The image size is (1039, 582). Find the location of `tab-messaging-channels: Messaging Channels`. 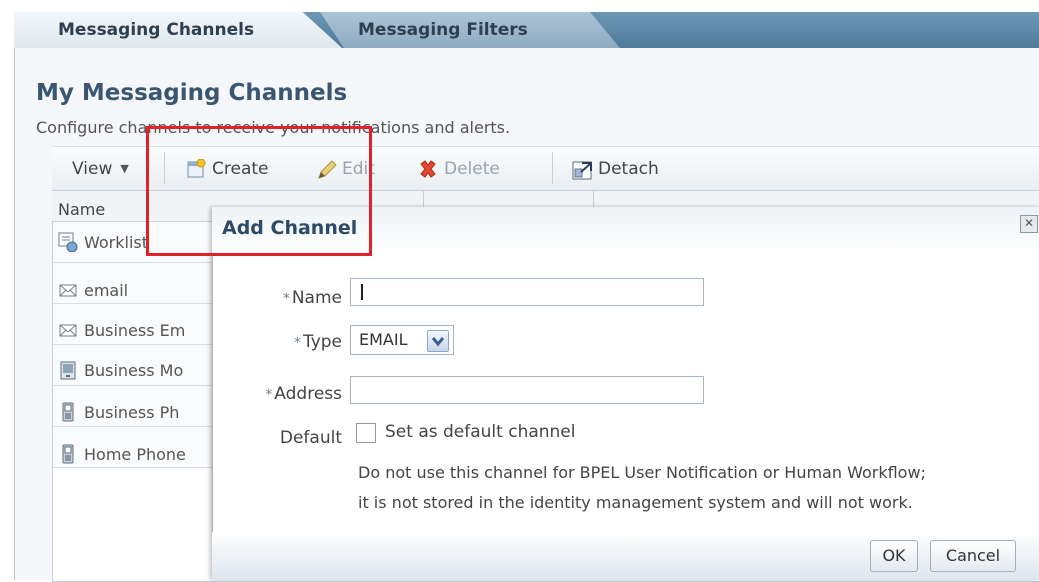

tab-messaging-channels: Messaging Channels is located at coordinates (178, 30).